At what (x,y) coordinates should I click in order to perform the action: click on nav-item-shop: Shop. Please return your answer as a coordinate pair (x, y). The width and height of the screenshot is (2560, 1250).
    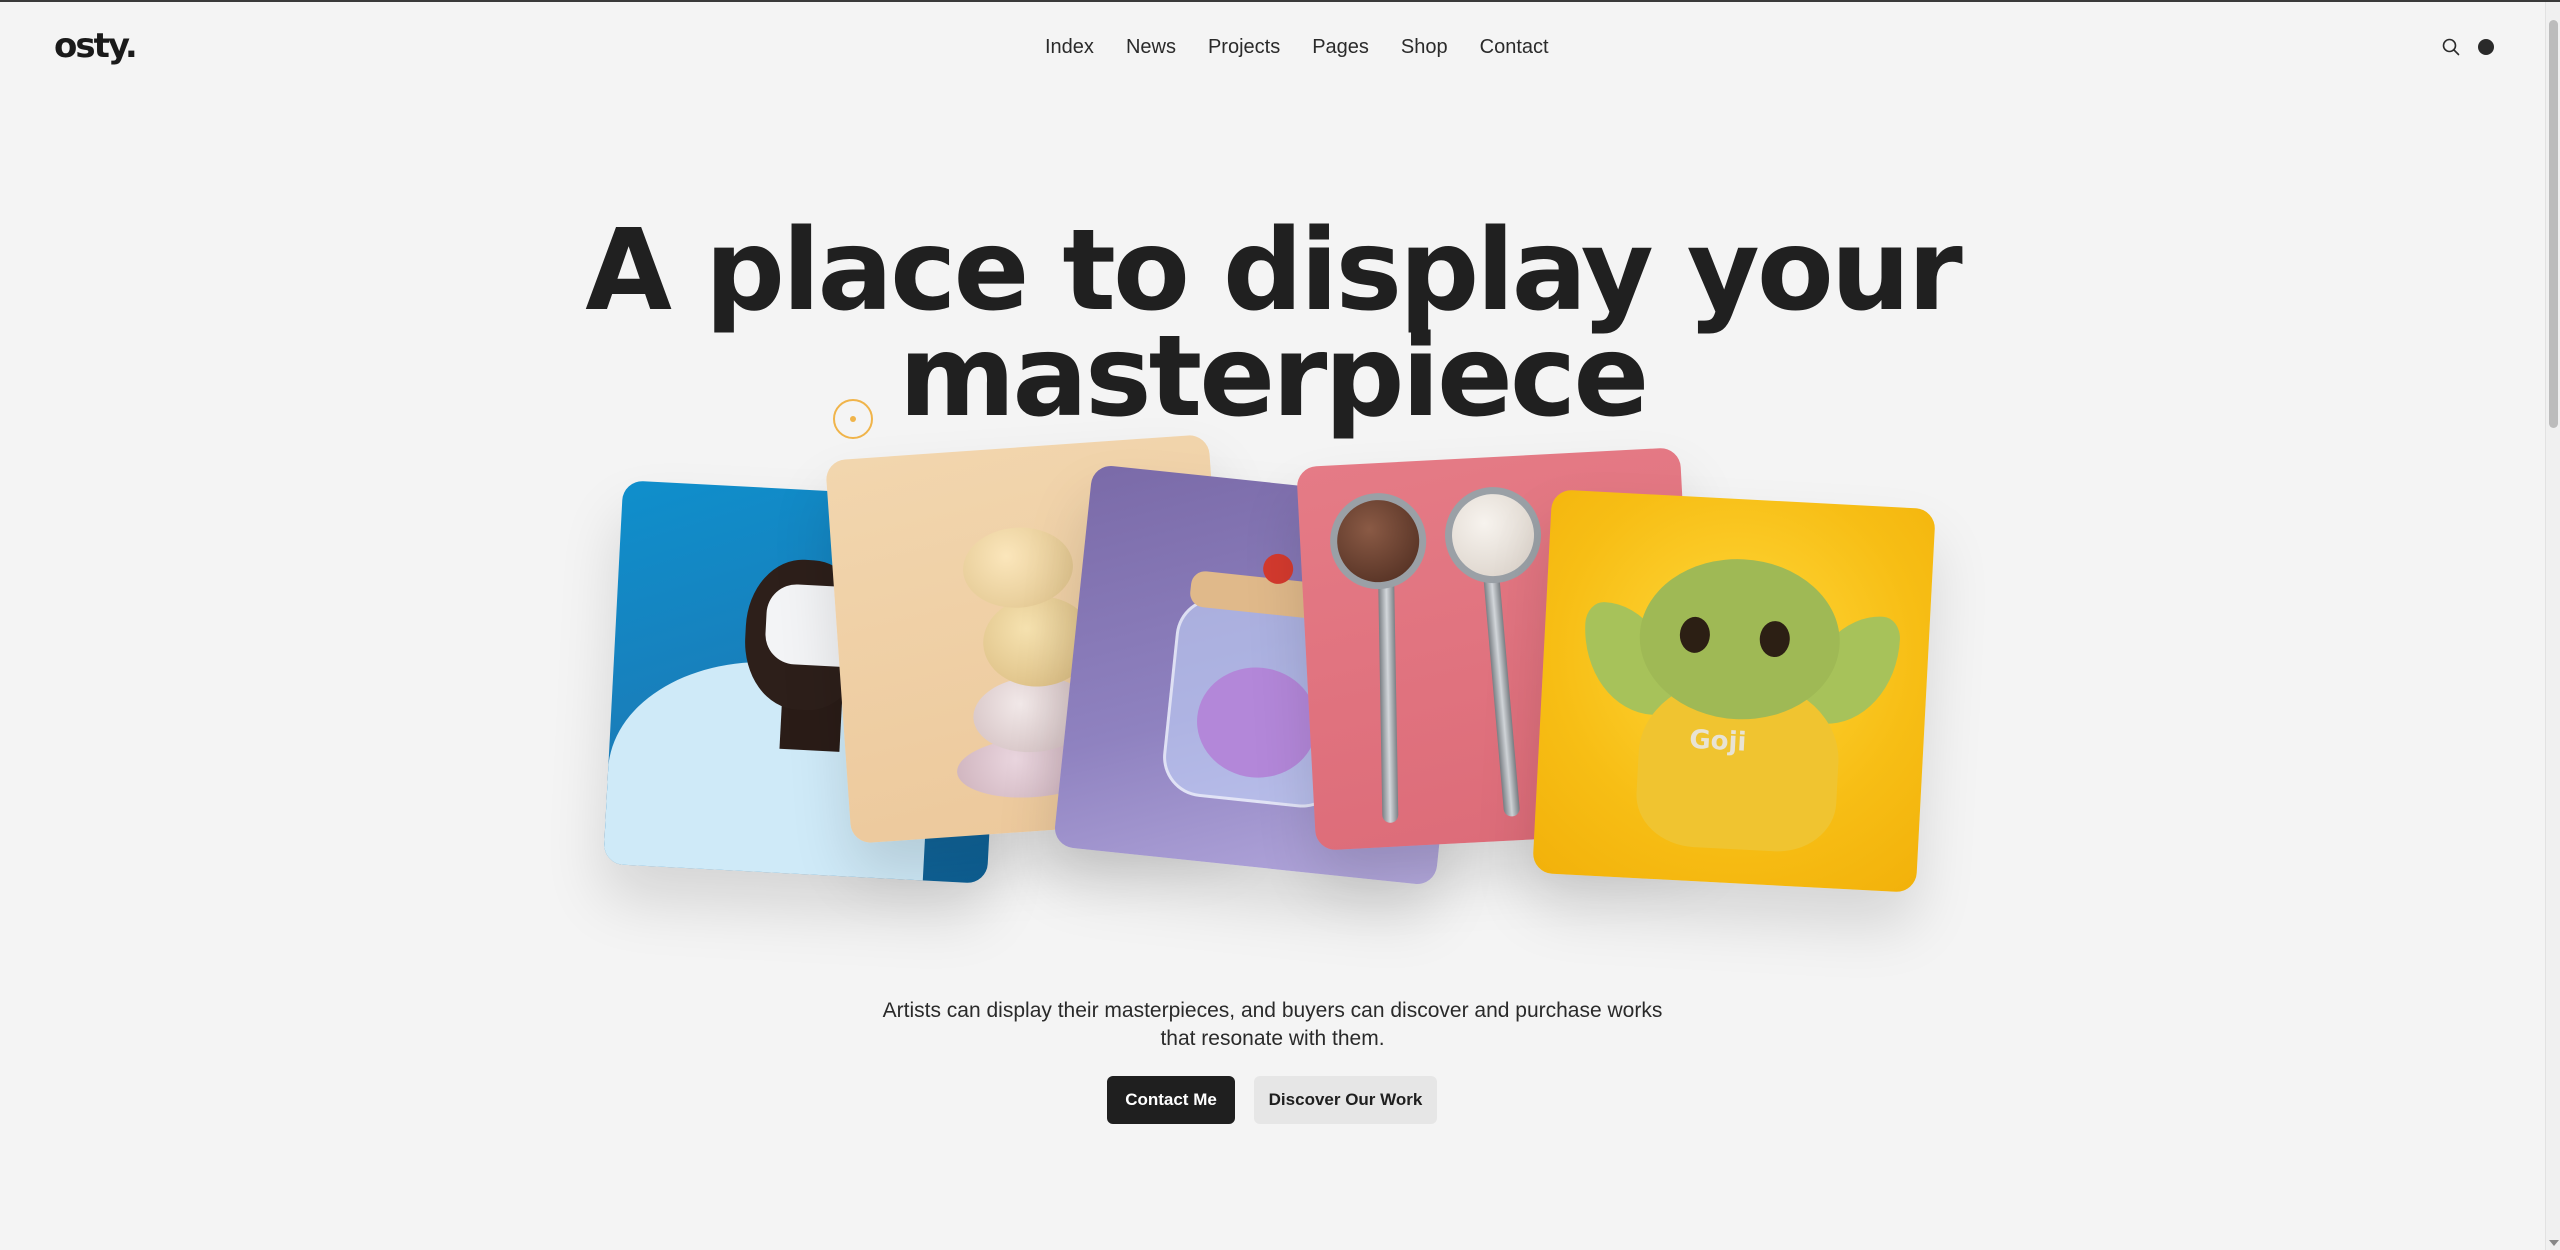
    Looking at the image, I should click on (1424, 47).